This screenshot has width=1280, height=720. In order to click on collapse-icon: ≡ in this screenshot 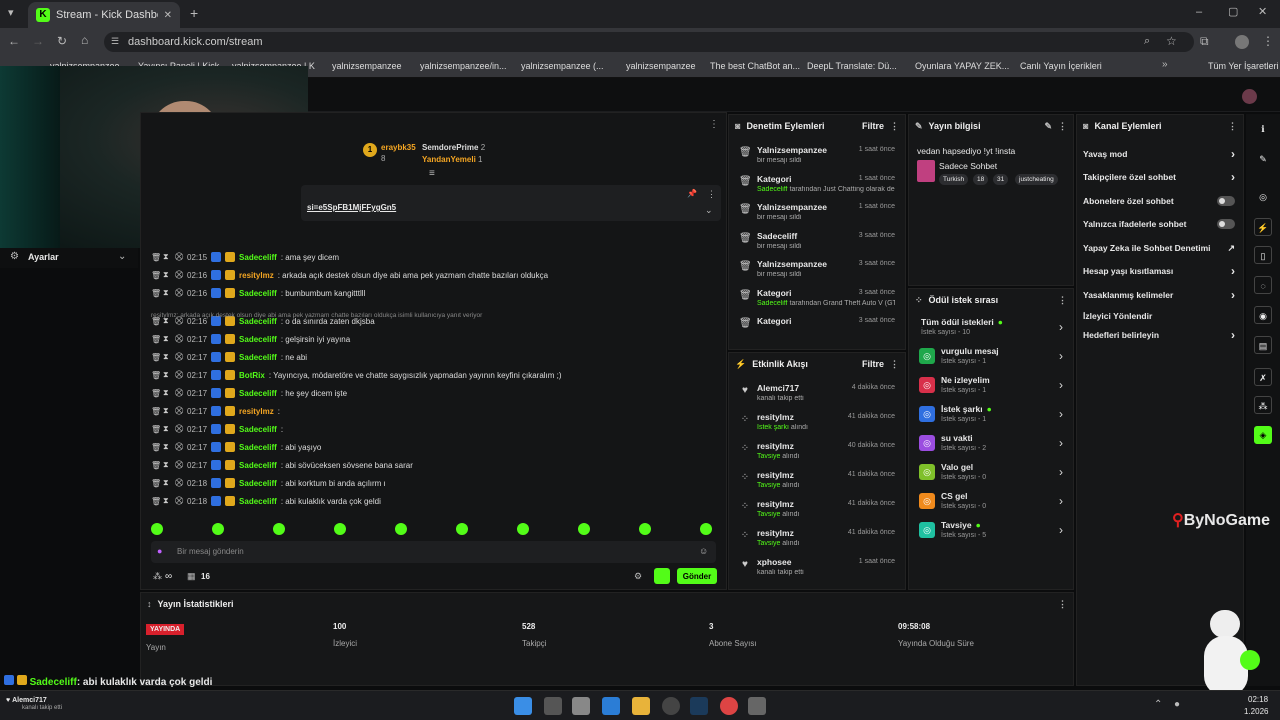, I will do `click(432, 173)`.